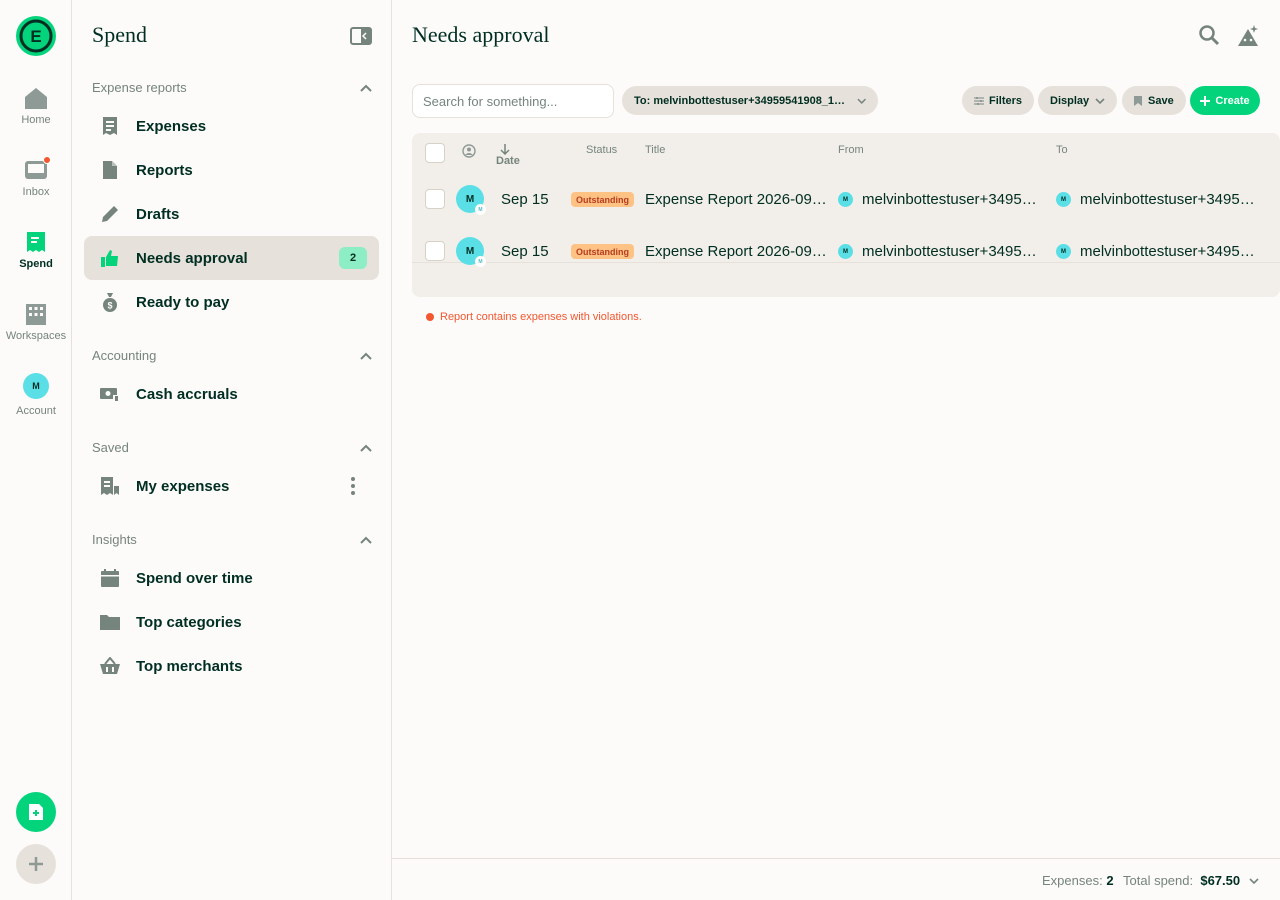 This screenshot has height=900, width=1280. I want to click on create-label: Create, so click(1232, 100).